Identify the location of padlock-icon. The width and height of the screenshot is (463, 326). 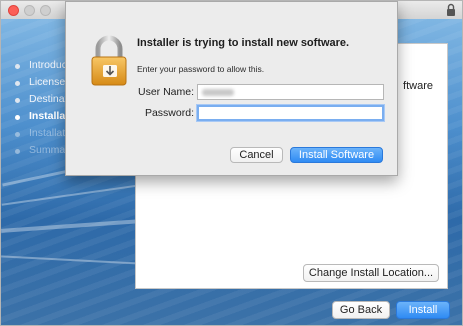
(109, 60).